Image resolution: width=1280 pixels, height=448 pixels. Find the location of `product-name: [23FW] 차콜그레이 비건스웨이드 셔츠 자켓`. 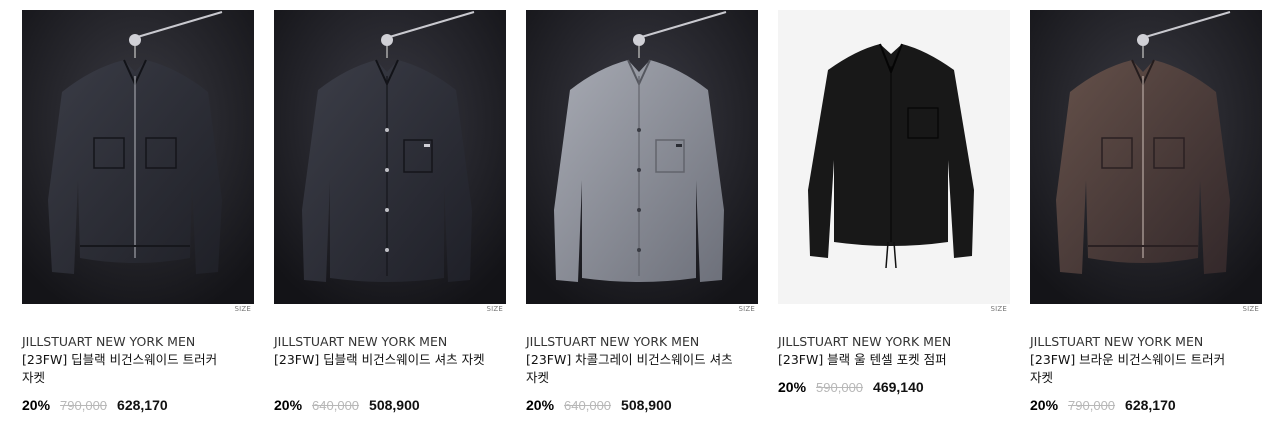

product-name: [23FW] 차콜그레이 비건스웨이드 셔츠 자켓 is located at coordinates (636, 369).